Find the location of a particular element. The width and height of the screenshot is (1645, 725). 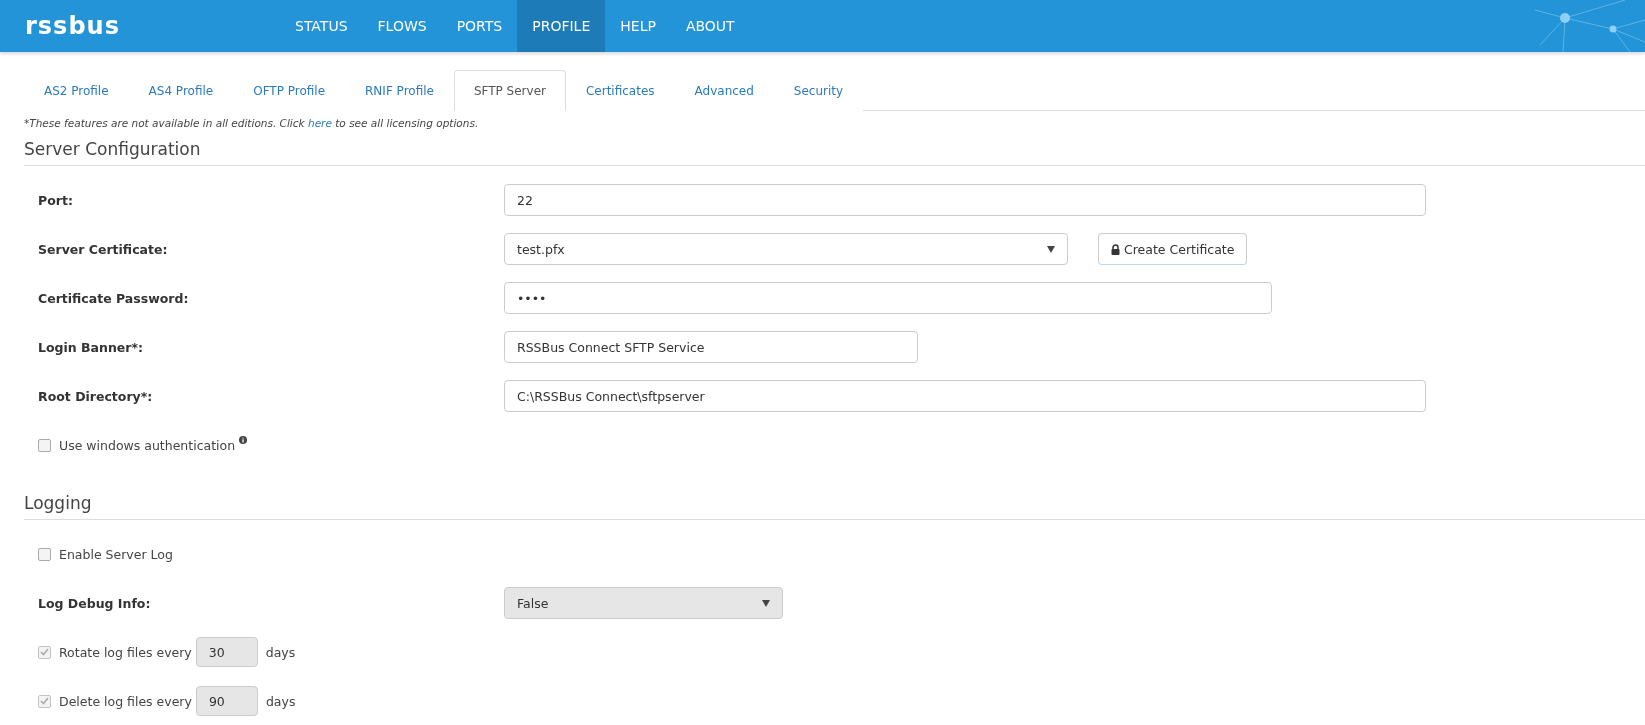

lock-icon is located at coordinates (1115, 249).